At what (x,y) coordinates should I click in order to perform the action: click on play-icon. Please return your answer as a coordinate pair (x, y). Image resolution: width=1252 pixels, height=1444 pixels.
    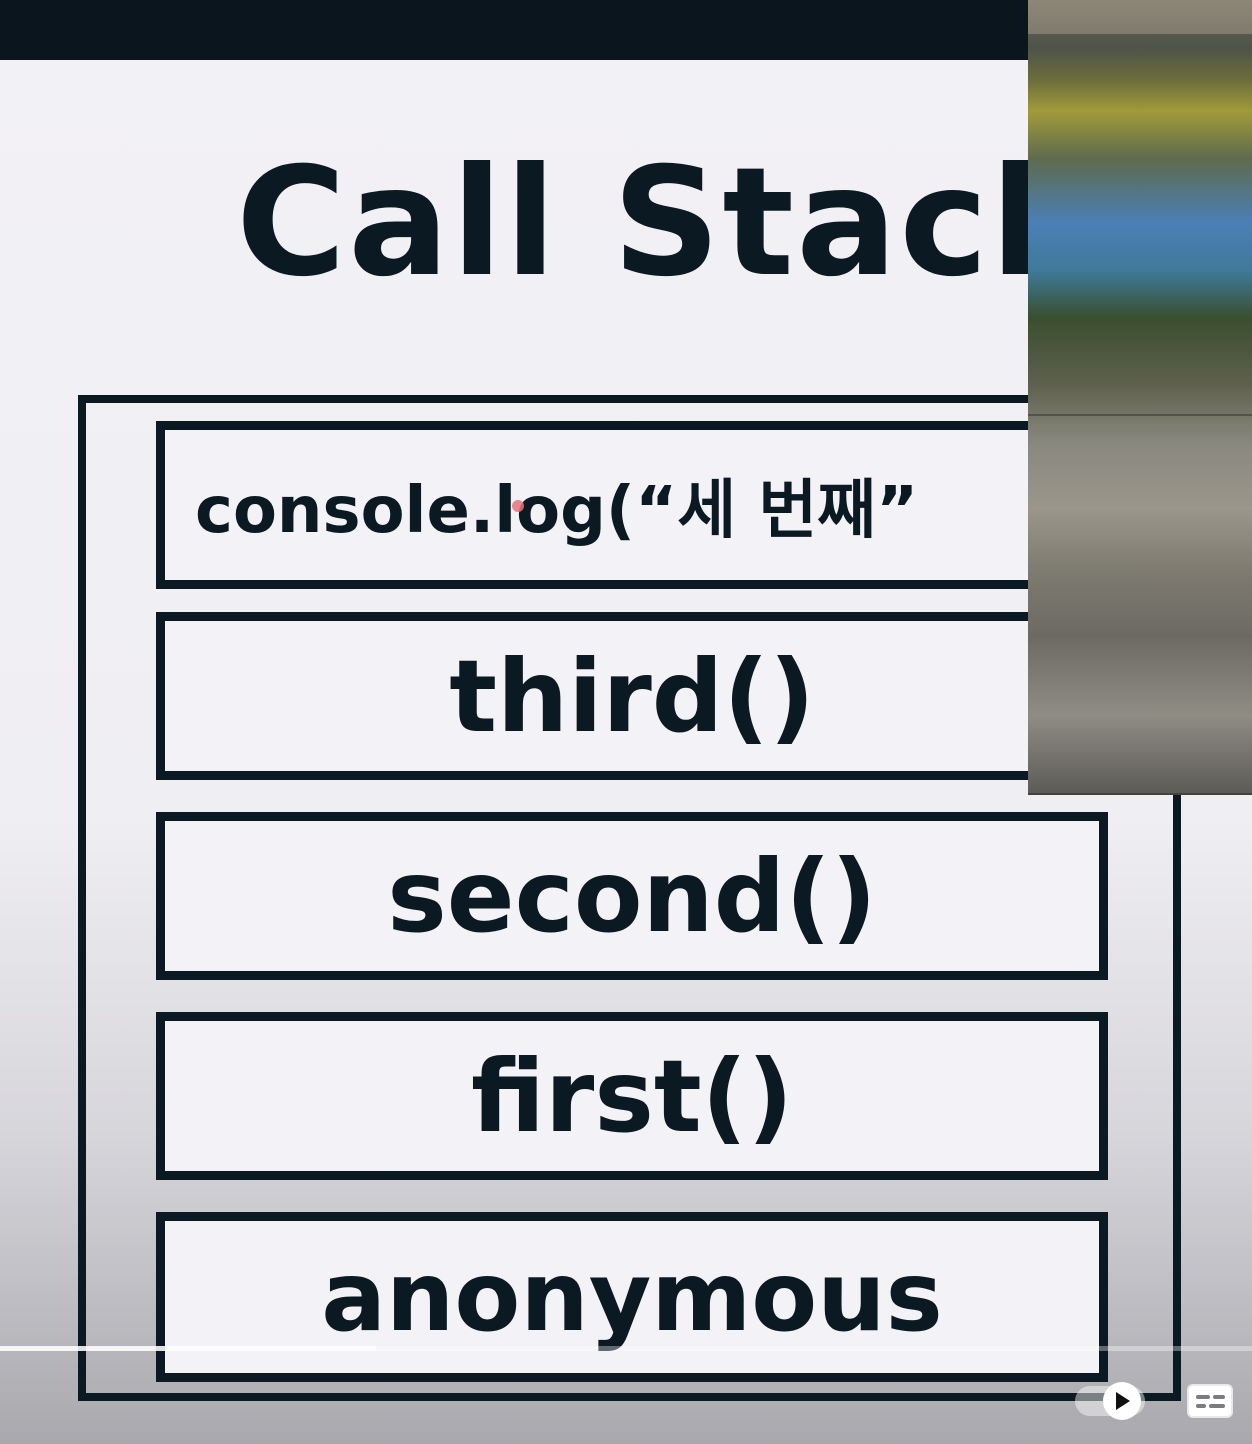
    Looking at the image, I should click on (1123, 1401).